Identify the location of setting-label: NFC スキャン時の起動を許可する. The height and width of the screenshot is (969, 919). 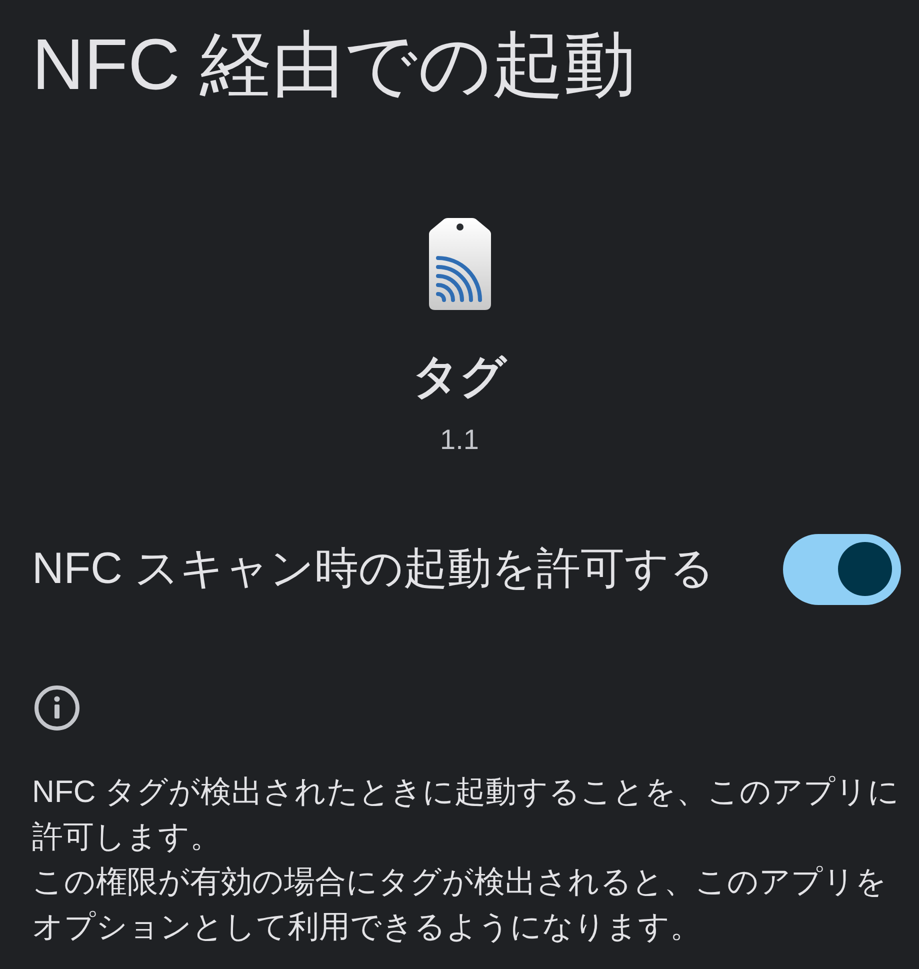
(373, 569).